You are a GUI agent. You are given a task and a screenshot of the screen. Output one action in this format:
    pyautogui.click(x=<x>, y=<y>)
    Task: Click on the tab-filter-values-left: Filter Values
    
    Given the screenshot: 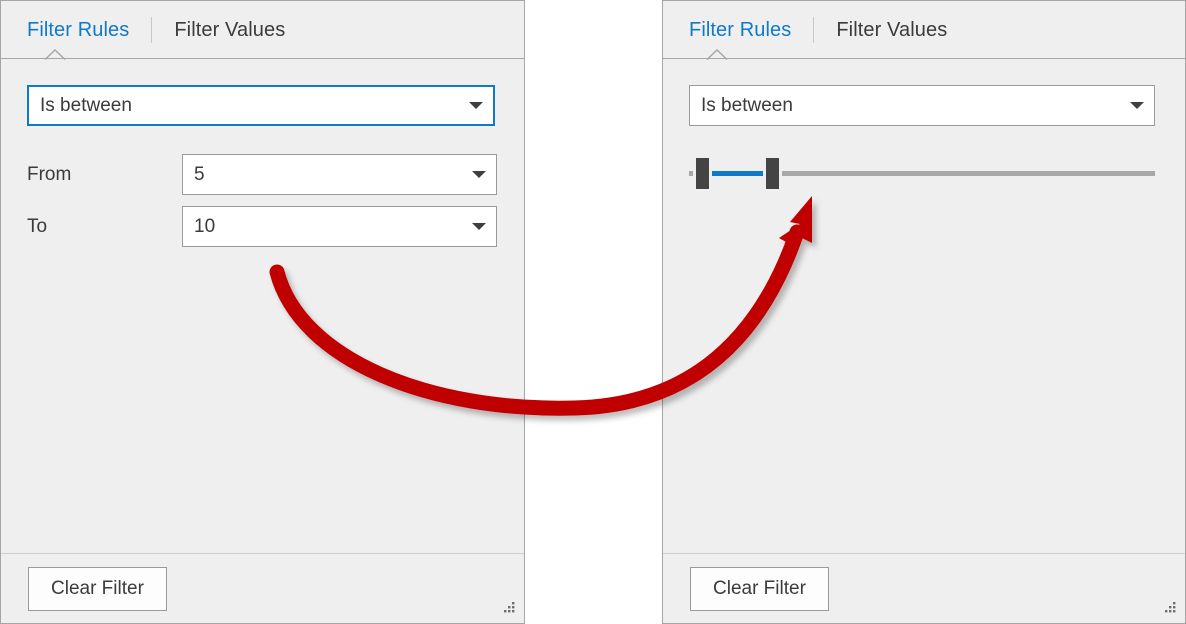 What is the action you would take?
    pyautogui.click(x=229, y=30)
    